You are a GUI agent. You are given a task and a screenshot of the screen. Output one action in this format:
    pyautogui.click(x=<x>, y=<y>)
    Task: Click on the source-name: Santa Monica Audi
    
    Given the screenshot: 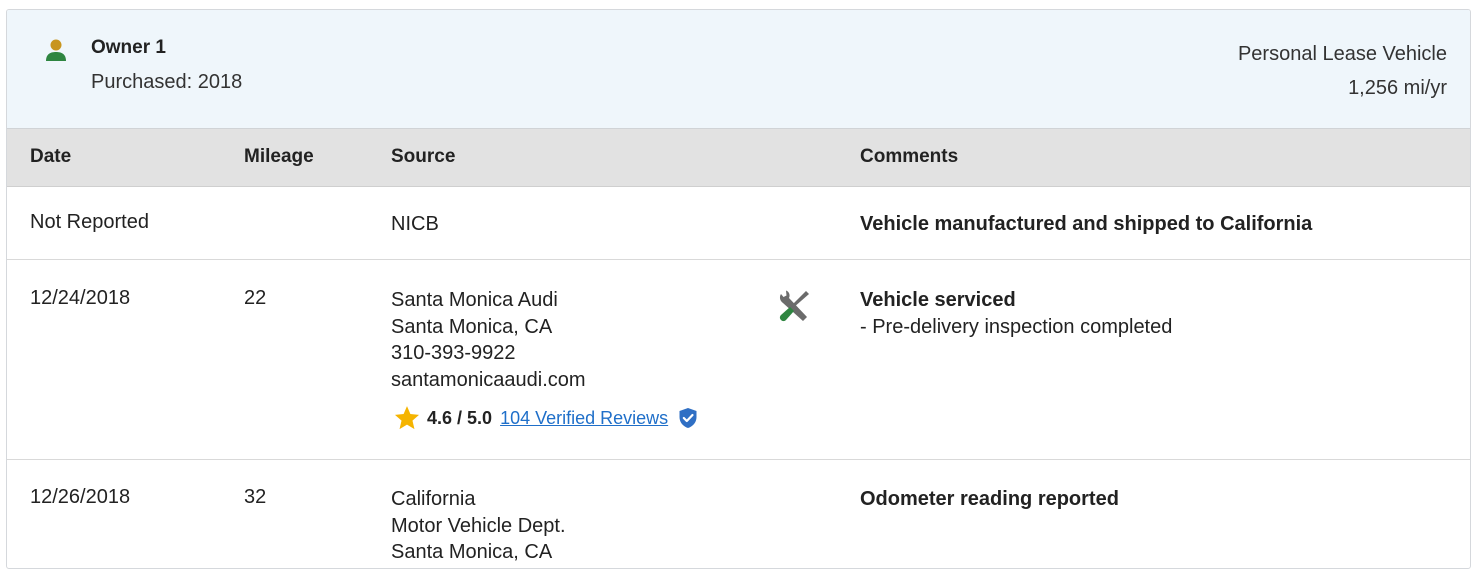 What is the action you would take?
    pyautogui.click(x=474, y=300)
    